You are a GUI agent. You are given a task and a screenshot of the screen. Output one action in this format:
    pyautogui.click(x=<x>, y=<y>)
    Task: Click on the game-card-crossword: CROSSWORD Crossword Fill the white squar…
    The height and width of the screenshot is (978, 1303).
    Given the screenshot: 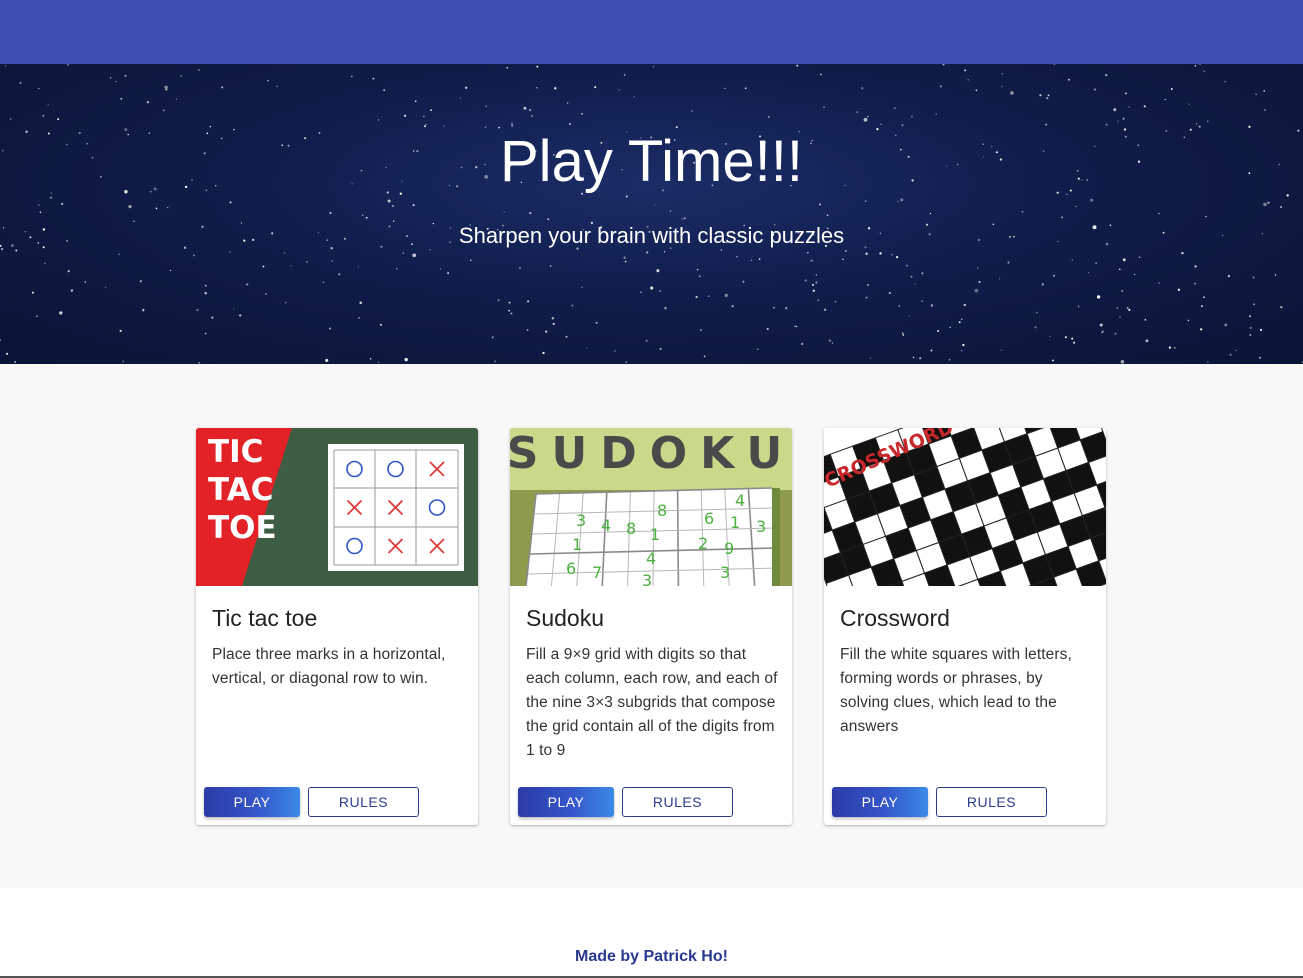 What is the action you would take?
    pyautogui.click(x=965, y=626)
    